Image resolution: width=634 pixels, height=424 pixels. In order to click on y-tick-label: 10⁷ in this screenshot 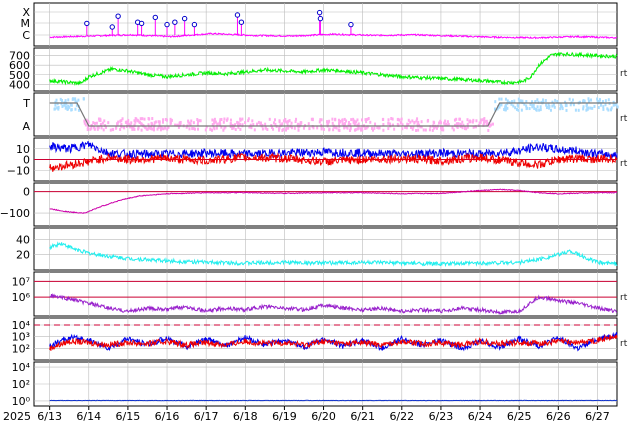, I will do `click(21, 281)`.